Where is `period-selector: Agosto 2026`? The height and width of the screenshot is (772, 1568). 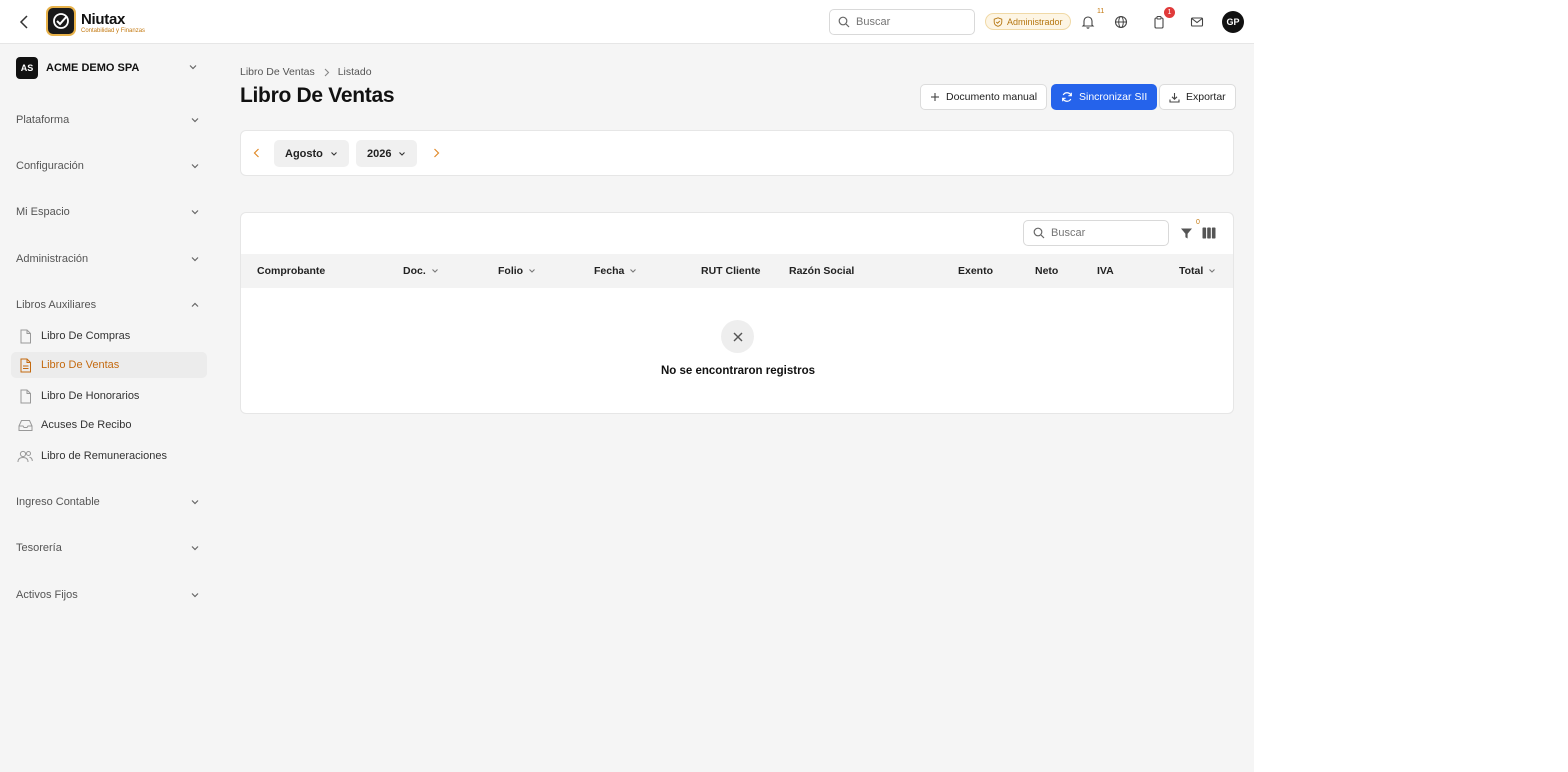
period-selector: Agosto 2026 is located at coordinates (737, 153).